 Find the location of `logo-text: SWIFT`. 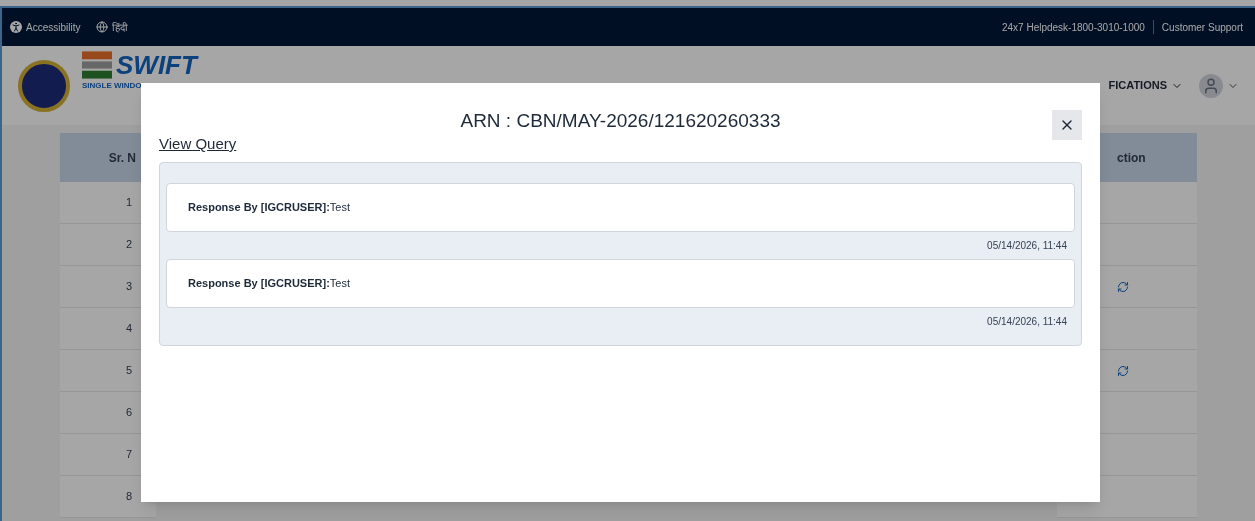

logo-text: SWIFT is located at coordinates (156, 65).